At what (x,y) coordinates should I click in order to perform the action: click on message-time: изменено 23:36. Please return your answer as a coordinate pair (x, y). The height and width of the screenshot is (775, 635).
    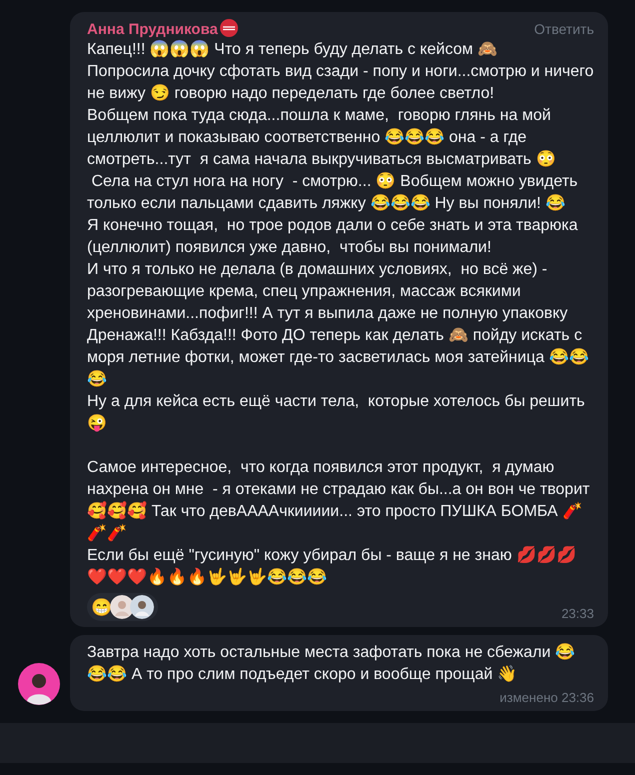
    Looking at the image, I should click on (547, 697).